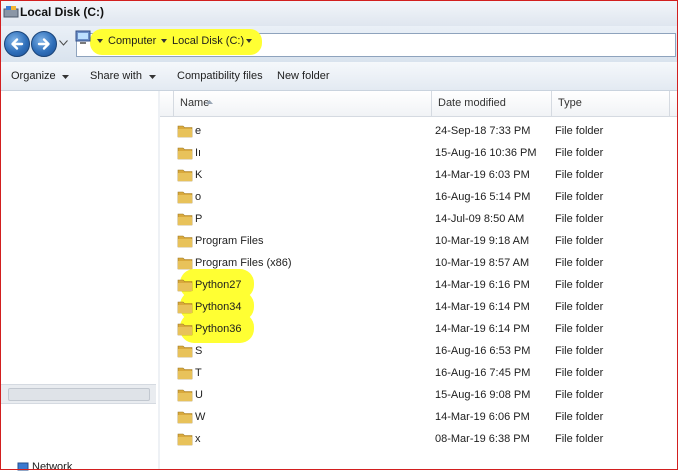  What do you see at coordinates (419, 132) in the screenshot?
I see `file-row: e 24-Sep-18 7:33 PM File folder` at bounding box center [419, 132].